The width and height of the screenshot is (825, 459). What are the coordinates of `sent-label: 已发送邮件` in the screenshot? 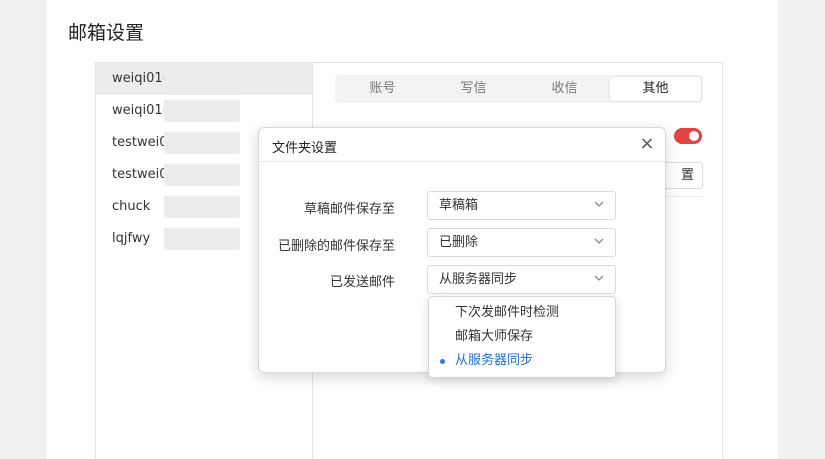 It's located at (362, 282).